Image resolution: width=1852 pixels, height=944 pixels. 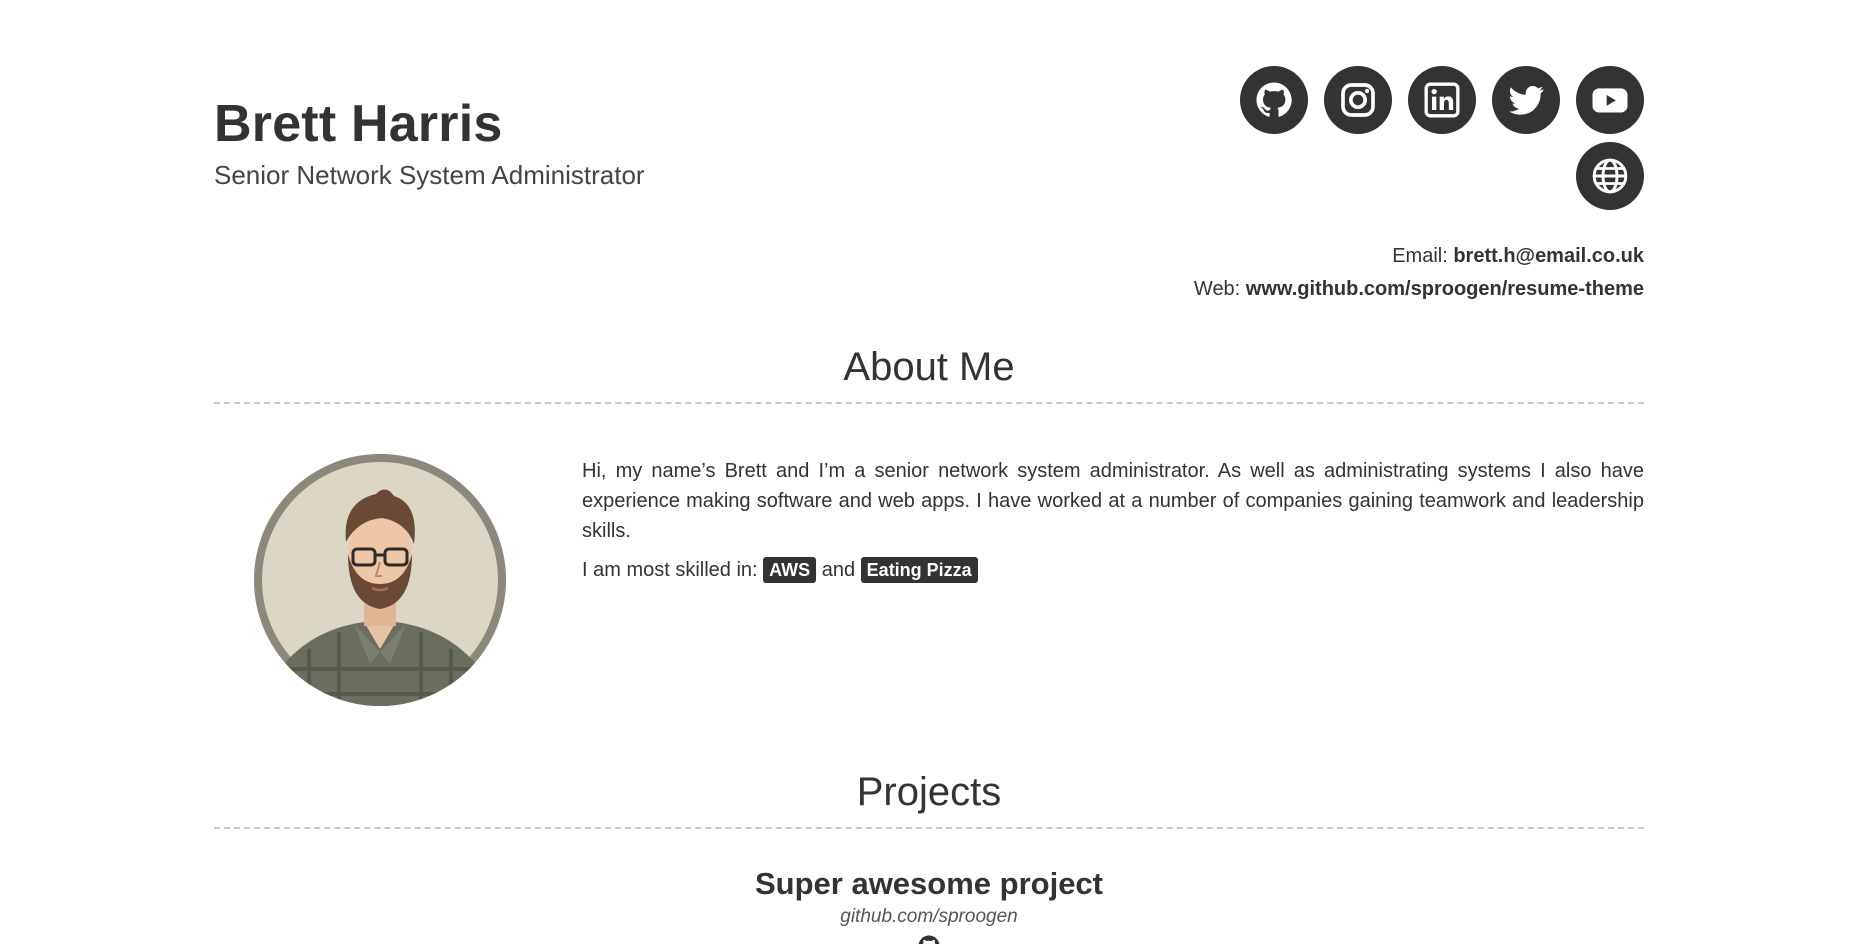 I want to click on globe-icon, so click(x=1610, y=176).